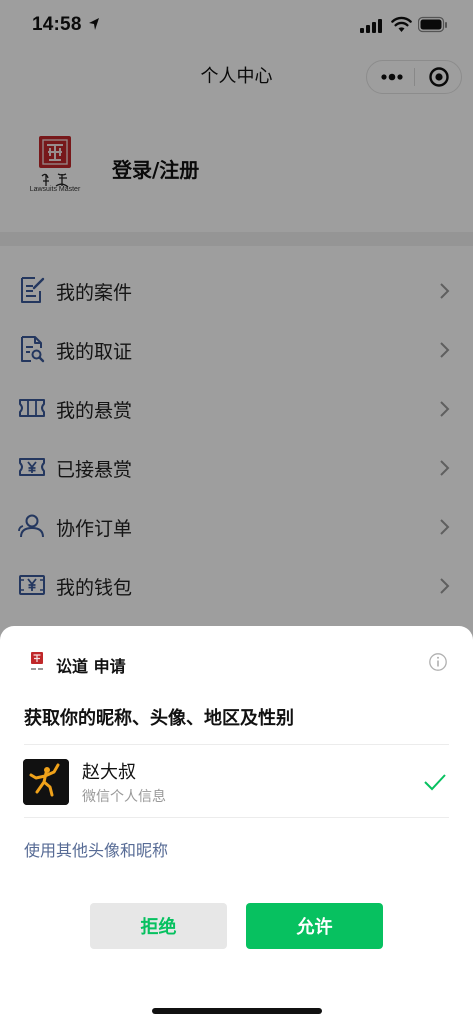  What do you see at coordinates (37, 661) in the screenshot?
I see `app-logo-small` at bounding box center [37, 661].